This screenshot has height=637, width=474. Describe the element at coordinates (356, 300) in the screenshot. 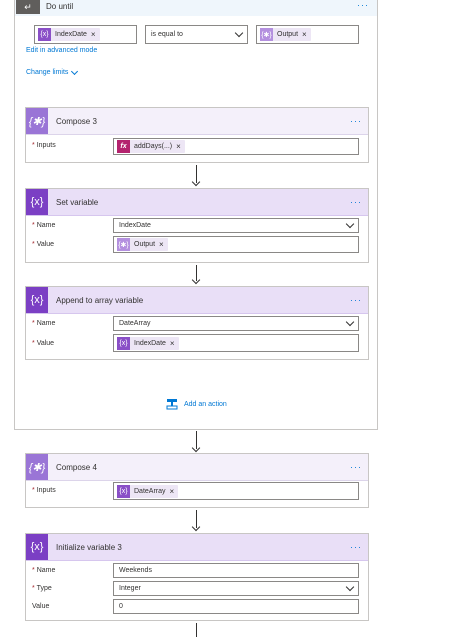

I see `append-array-more-menu: ···` at that location.